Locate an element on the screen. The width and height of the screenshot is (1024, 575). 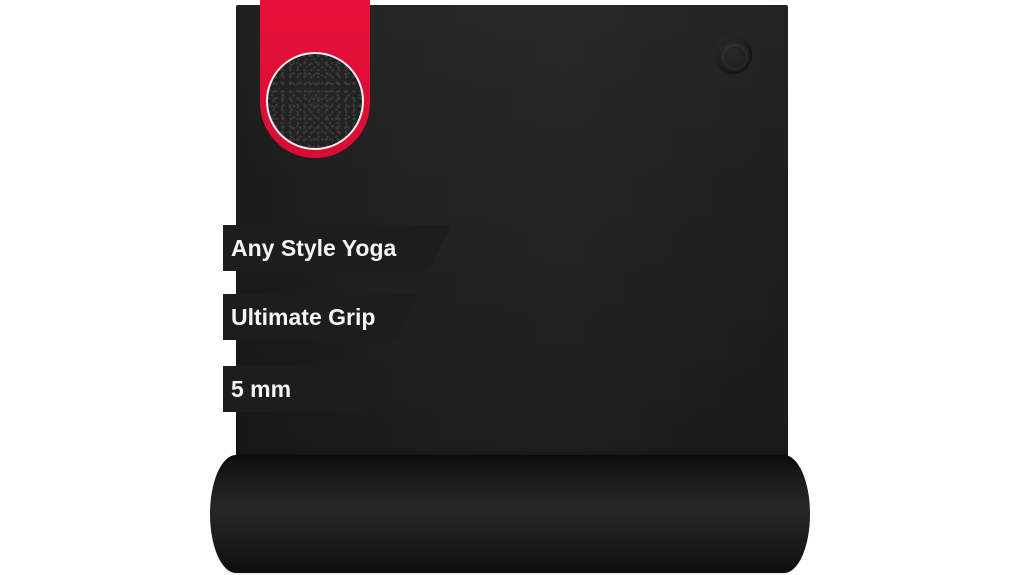
feature-tag-thickness: 5 mm is located at coordinates (305, 389).